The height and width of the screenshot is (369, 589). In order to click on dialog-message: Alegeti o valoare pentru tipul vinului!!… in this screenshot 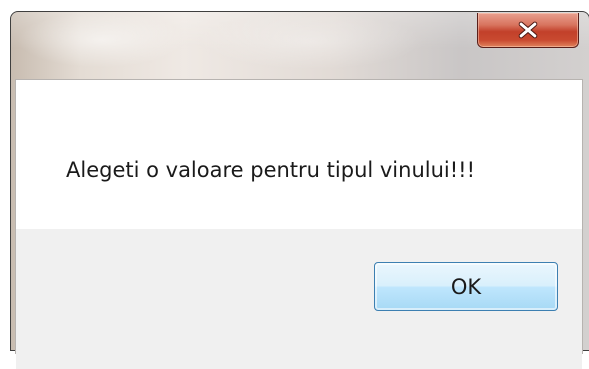, I will do `click(270, 170)`.